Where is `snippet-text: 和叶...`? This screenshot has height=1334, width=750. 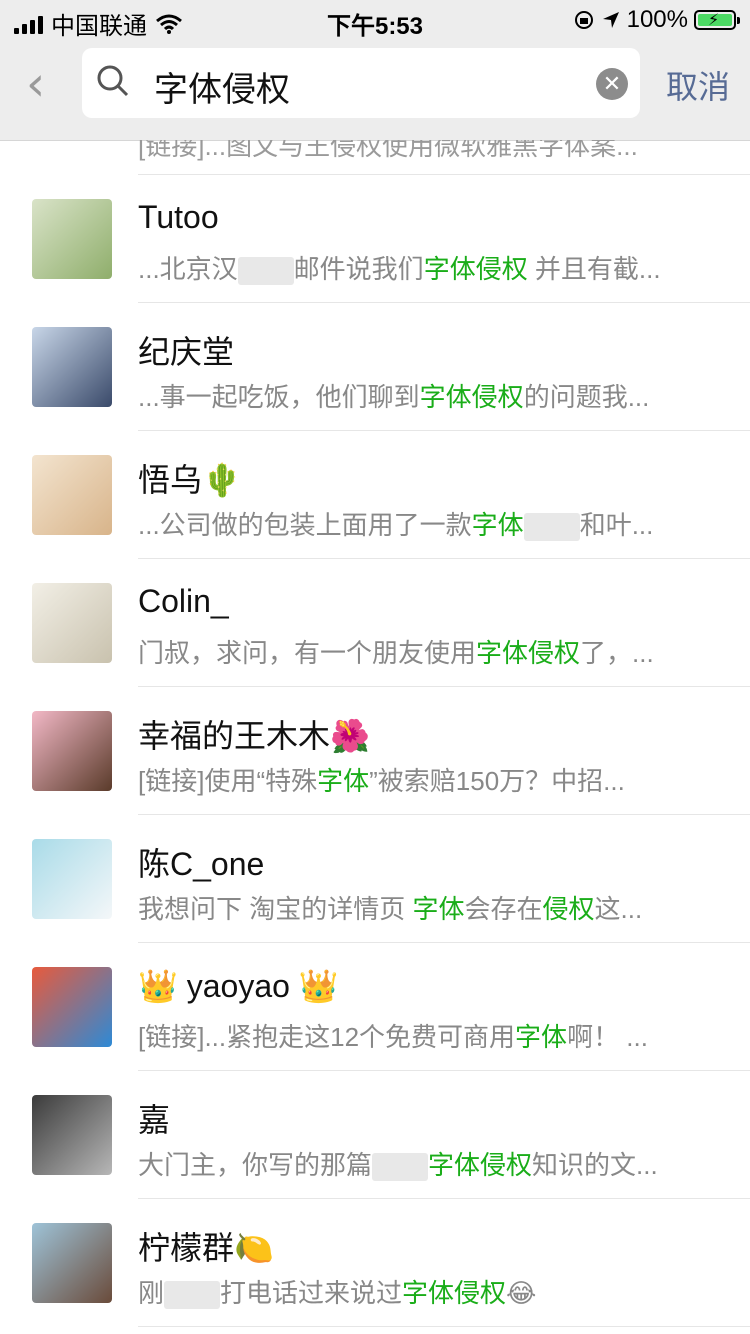 snippet-text: 和叶... is located at coordinates (616, 525).